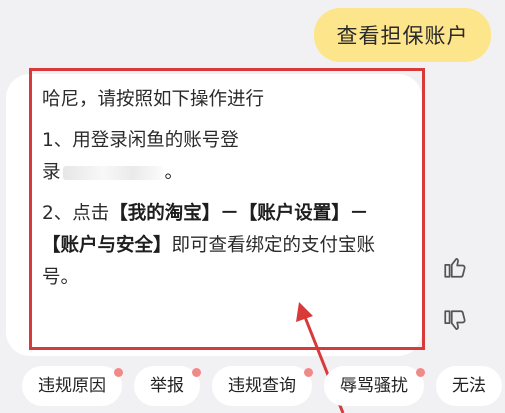  I want to click on thumbs-down-icon, so click(455, 320).